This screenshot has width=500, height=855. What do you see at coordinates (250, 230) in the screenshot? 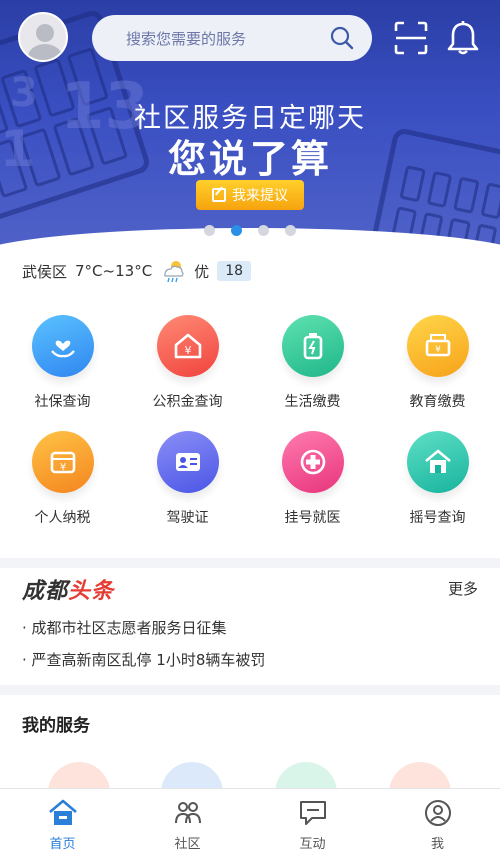
I see `carousel-indicator` at bounding box center [250, 230].